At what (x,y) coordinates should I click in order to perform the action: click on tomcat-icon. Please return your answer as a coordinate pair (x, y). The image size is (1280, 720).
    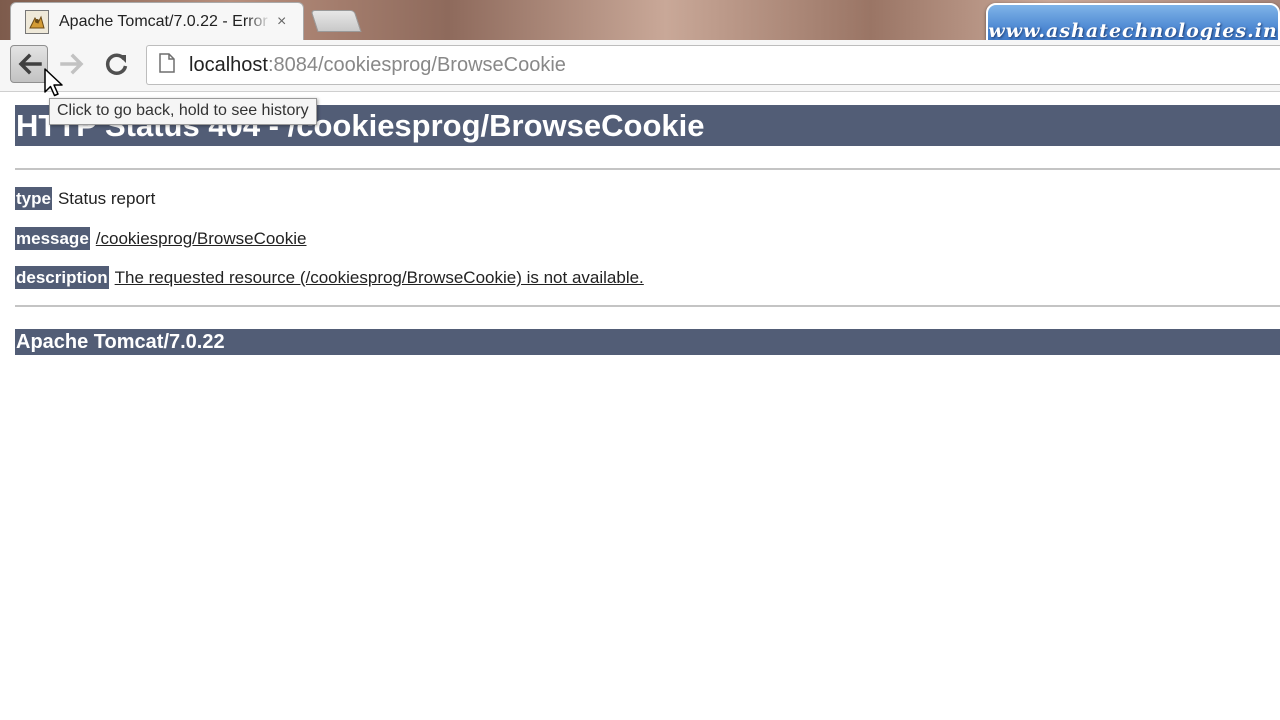
    Looking at the image, I should click on (37, 21).